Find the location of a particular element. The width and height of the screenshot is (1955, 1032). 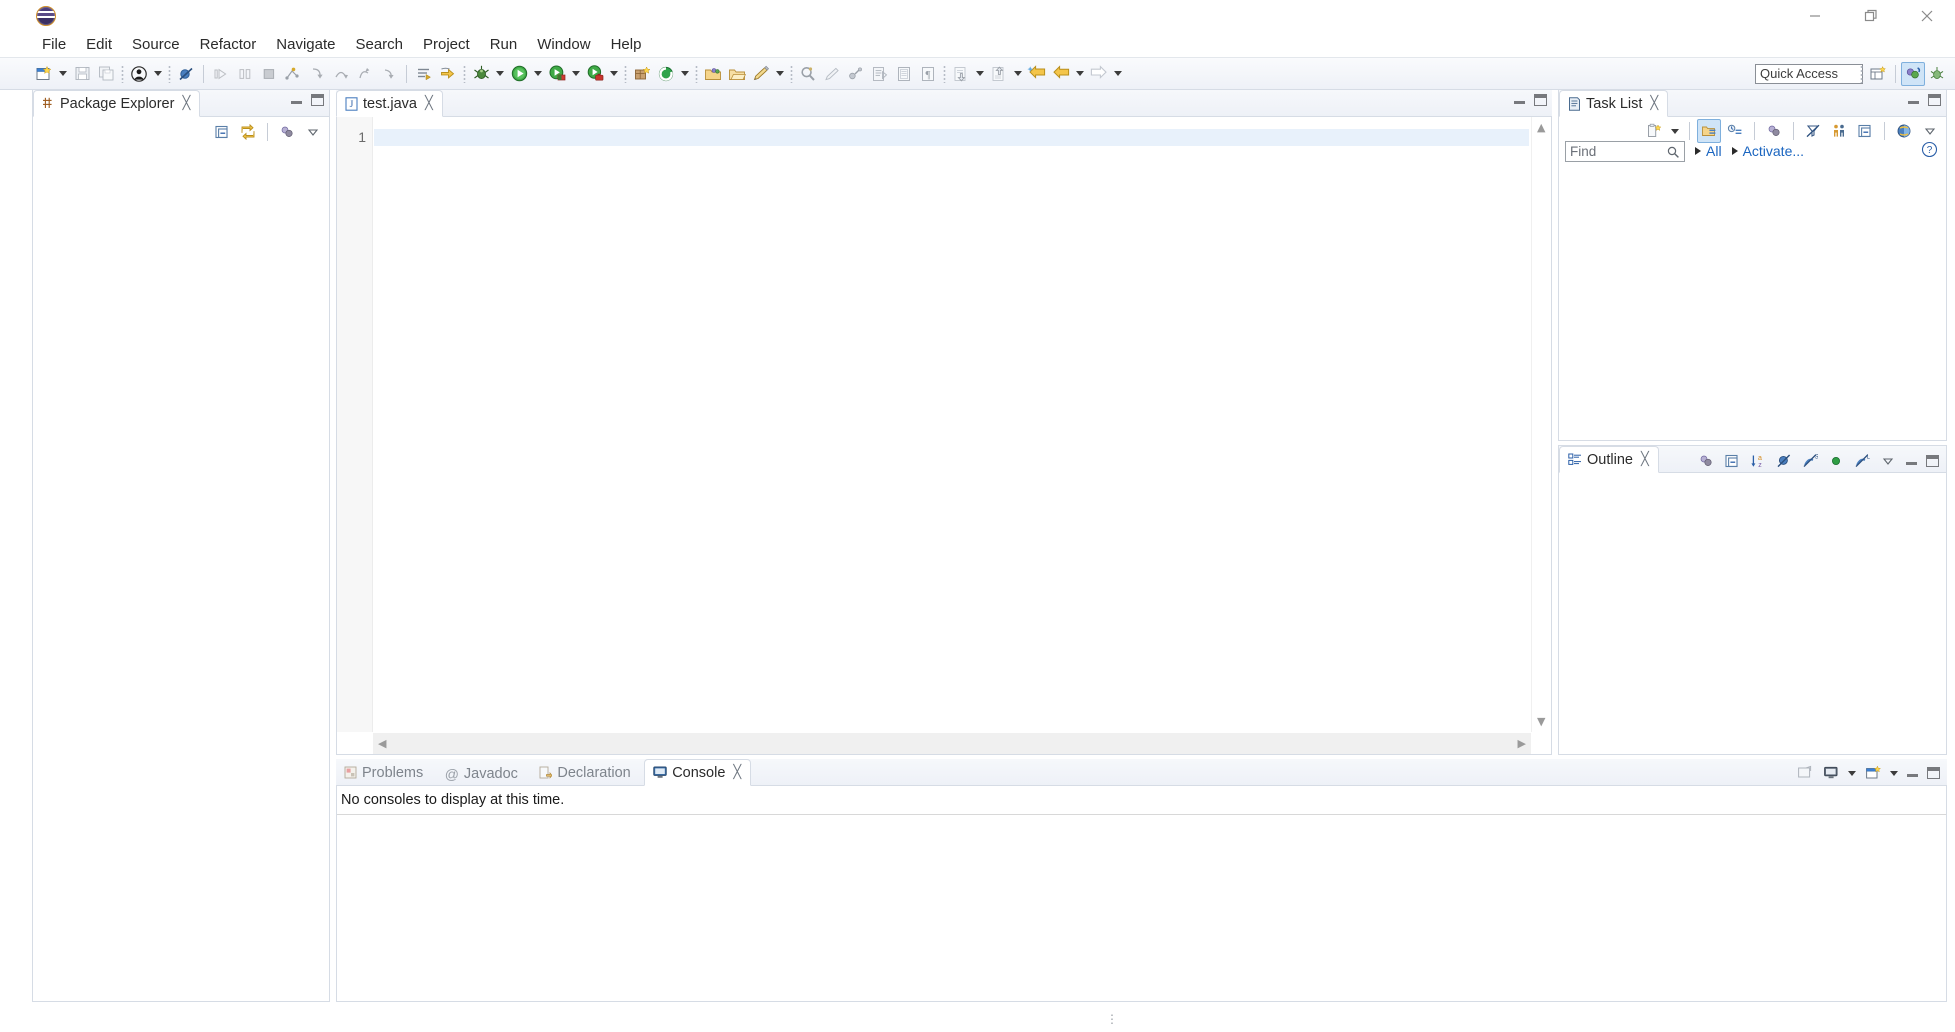

tab-package-explorer: Package Explorer ╳ is located at coordinates (117, 103).